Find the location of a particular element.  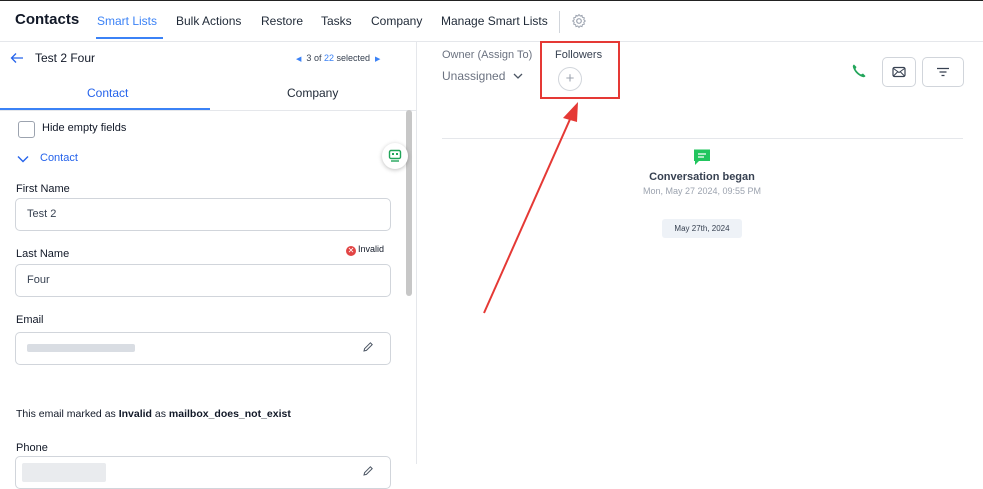

redacted-phone is located at coordinates (64, 472).